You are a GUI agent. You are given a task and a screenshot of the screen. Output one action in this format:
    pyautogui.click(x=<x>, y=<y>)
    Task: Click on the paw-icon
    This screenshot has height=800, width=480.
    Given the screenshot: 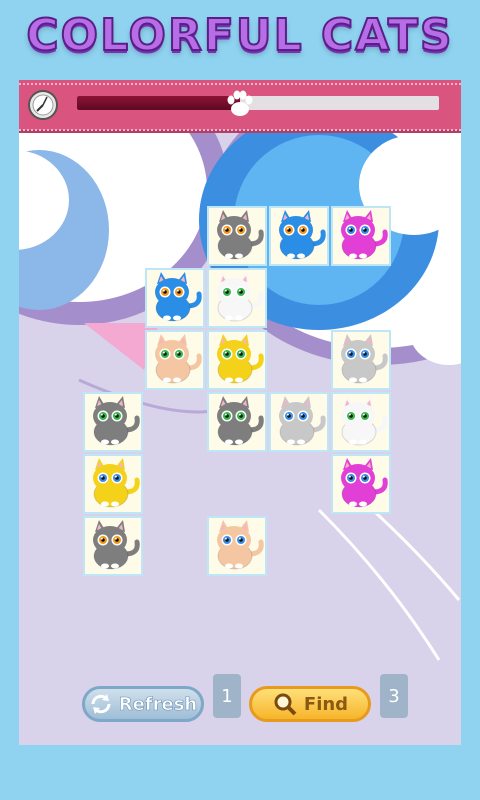 What is the action you would take?
    pyautogui.click(x=240, y=103)
    